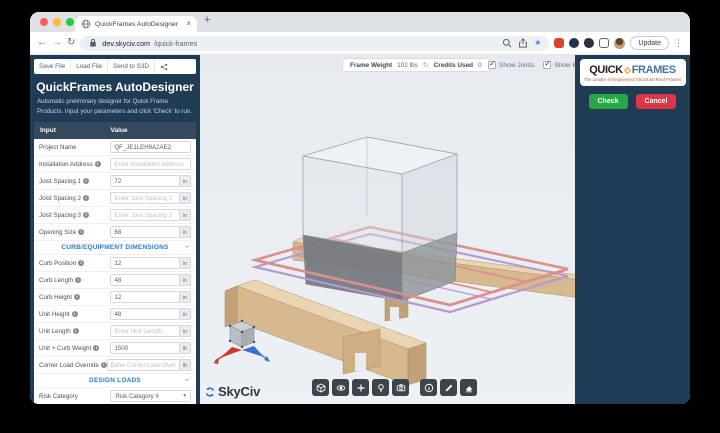  I want to click on skyciv-icon, so click(210, 391).